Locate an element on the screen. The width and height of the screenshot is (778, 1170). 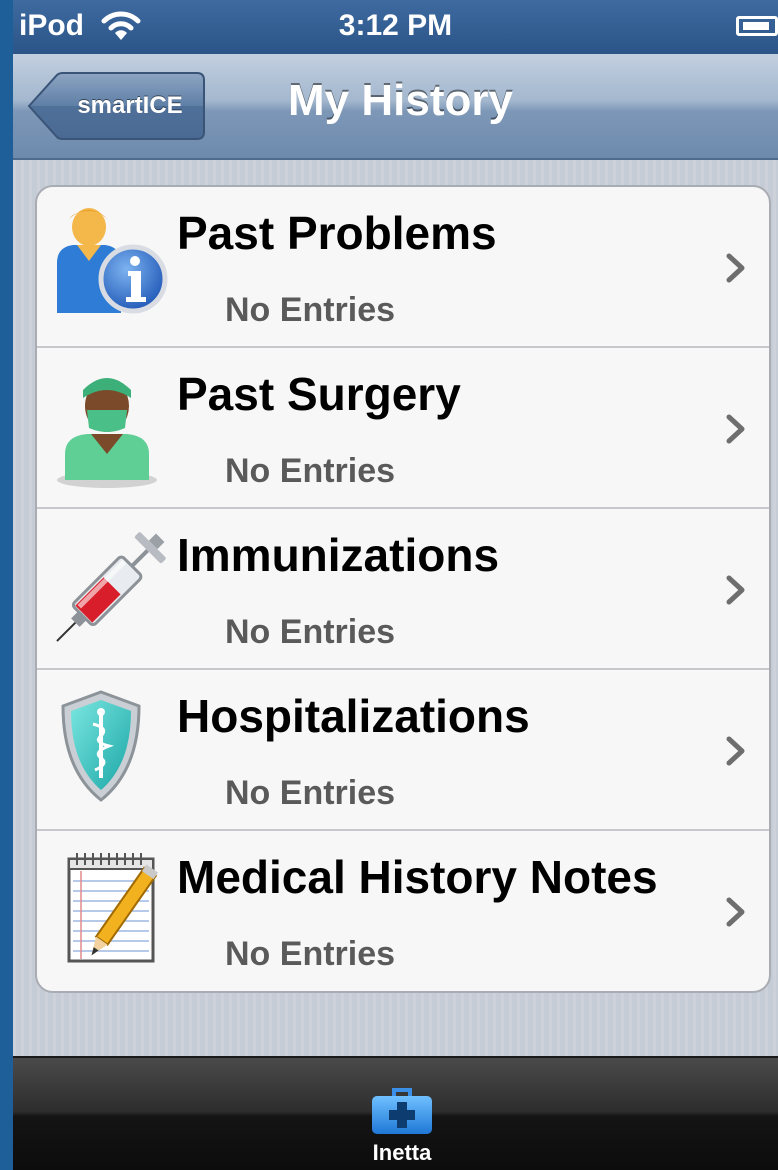
medical-shield-icon is located at coordinates (101, 746).